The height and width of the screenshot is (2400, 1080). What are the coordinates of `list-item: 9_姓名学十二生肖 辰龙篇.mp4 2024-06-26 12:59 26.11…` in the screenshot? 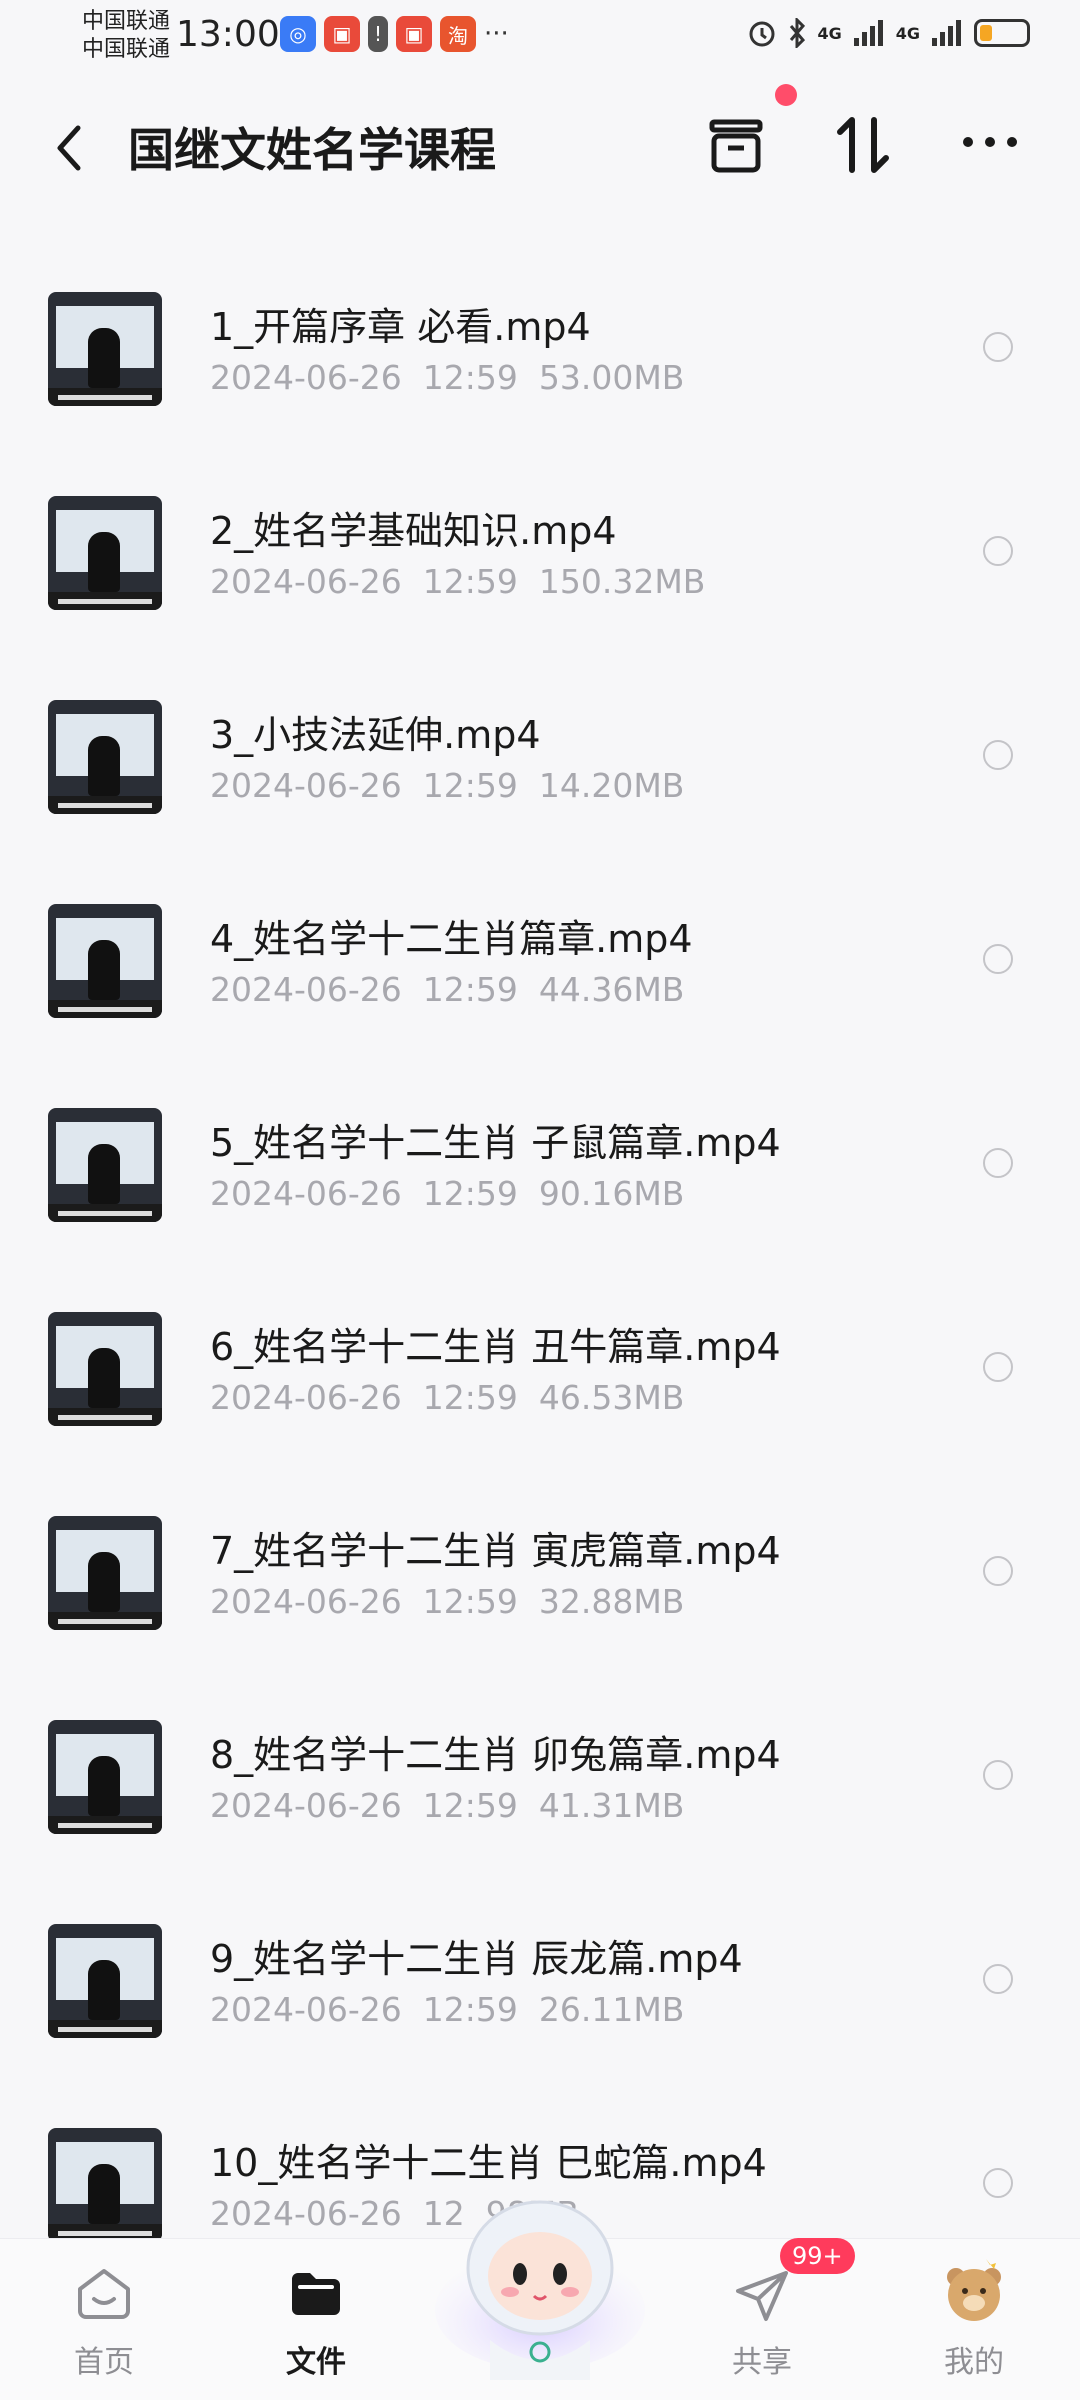 It's located at (540, 2014).